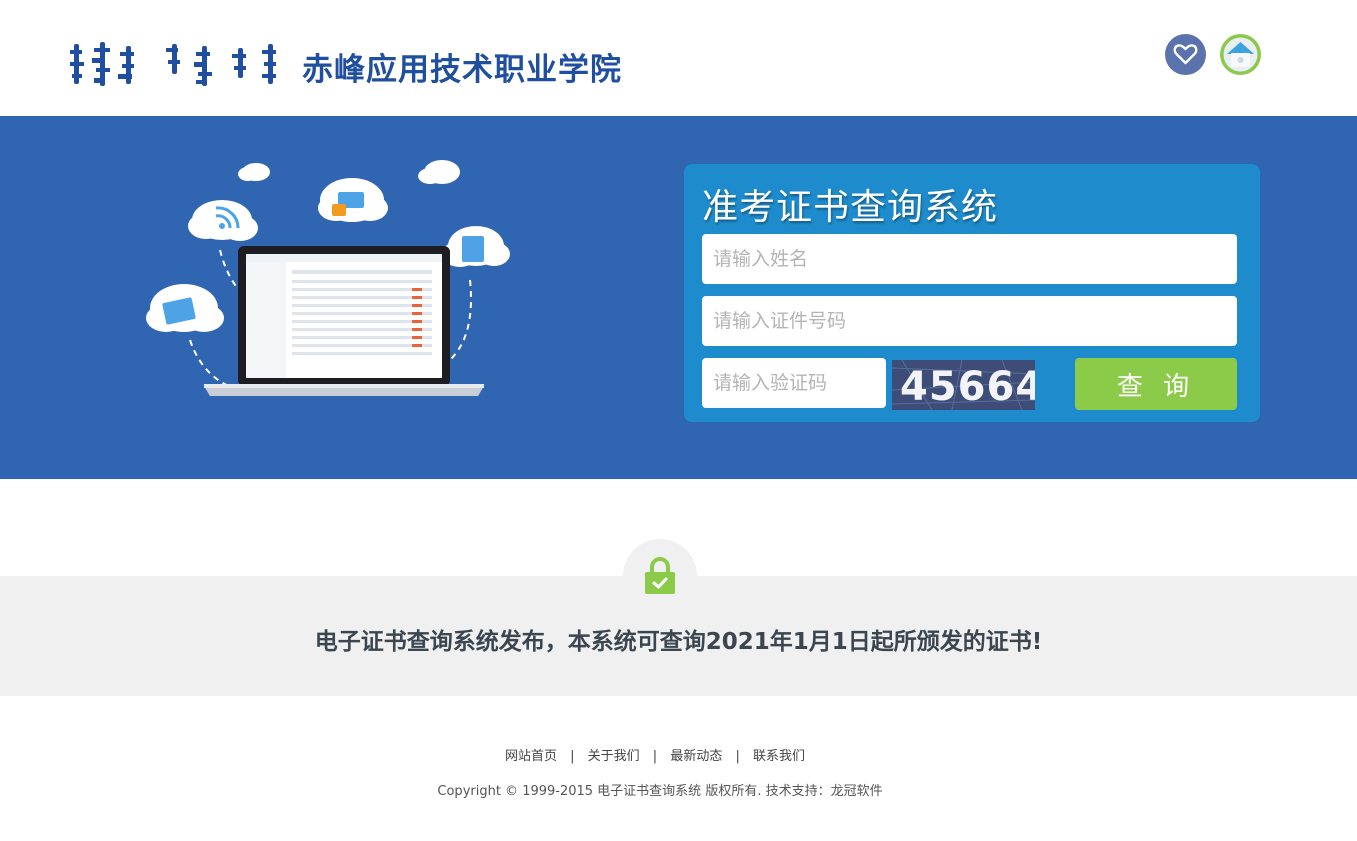 This screenshot has width=1357, height=841. I want to click on home-button, so click(1240, 54).